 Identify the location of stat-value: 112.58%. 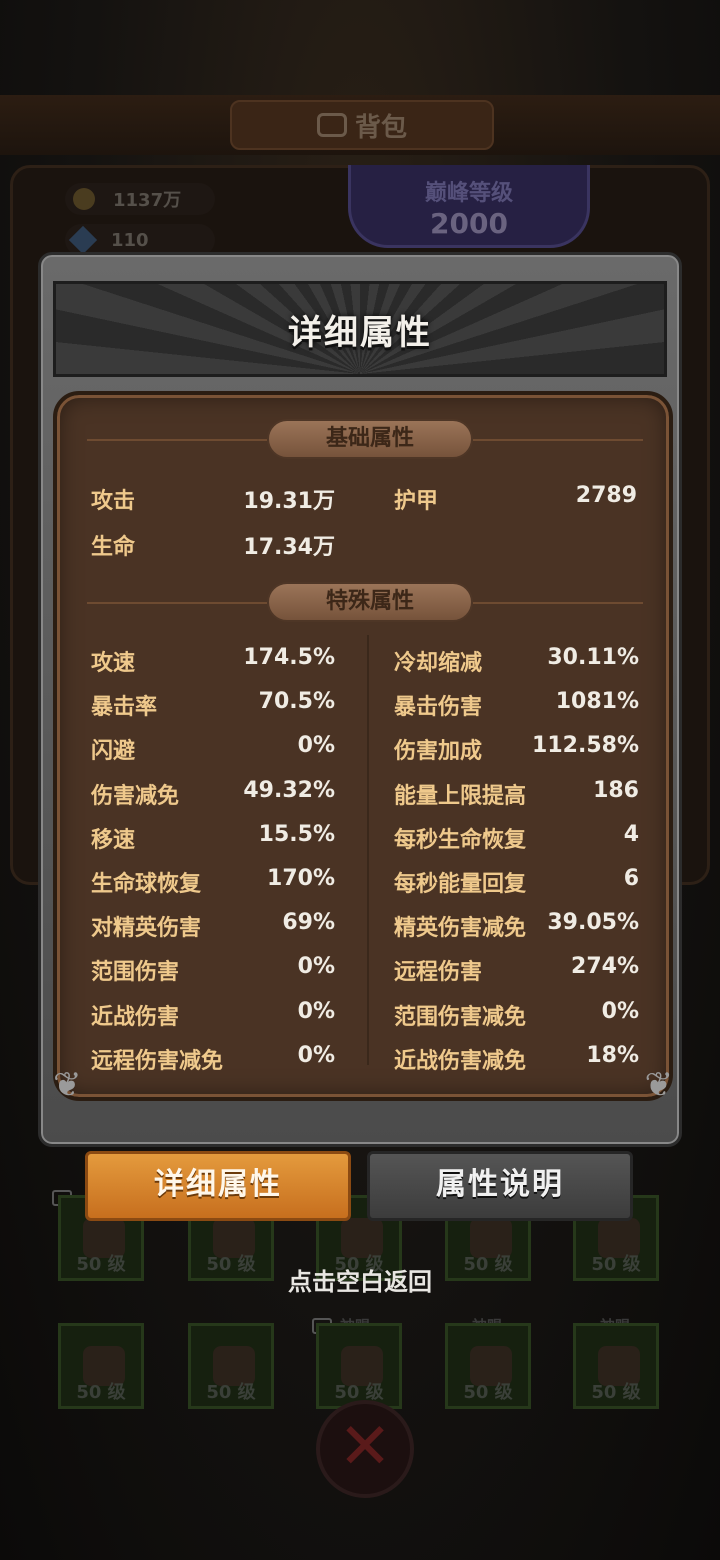
(585, 745).